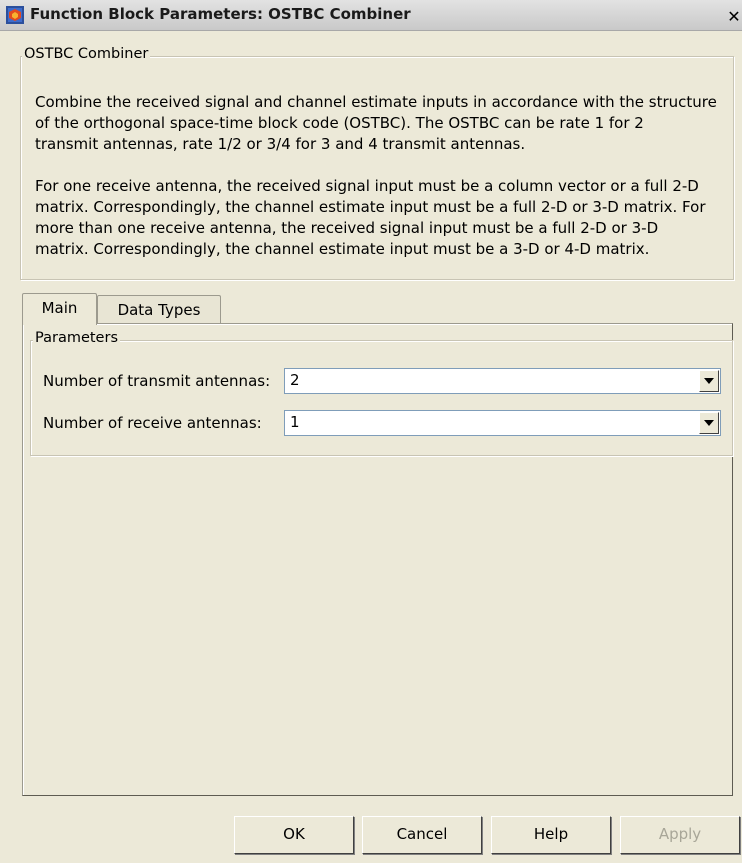  I want to click on tab-main-label: Main, so click(59, 308).